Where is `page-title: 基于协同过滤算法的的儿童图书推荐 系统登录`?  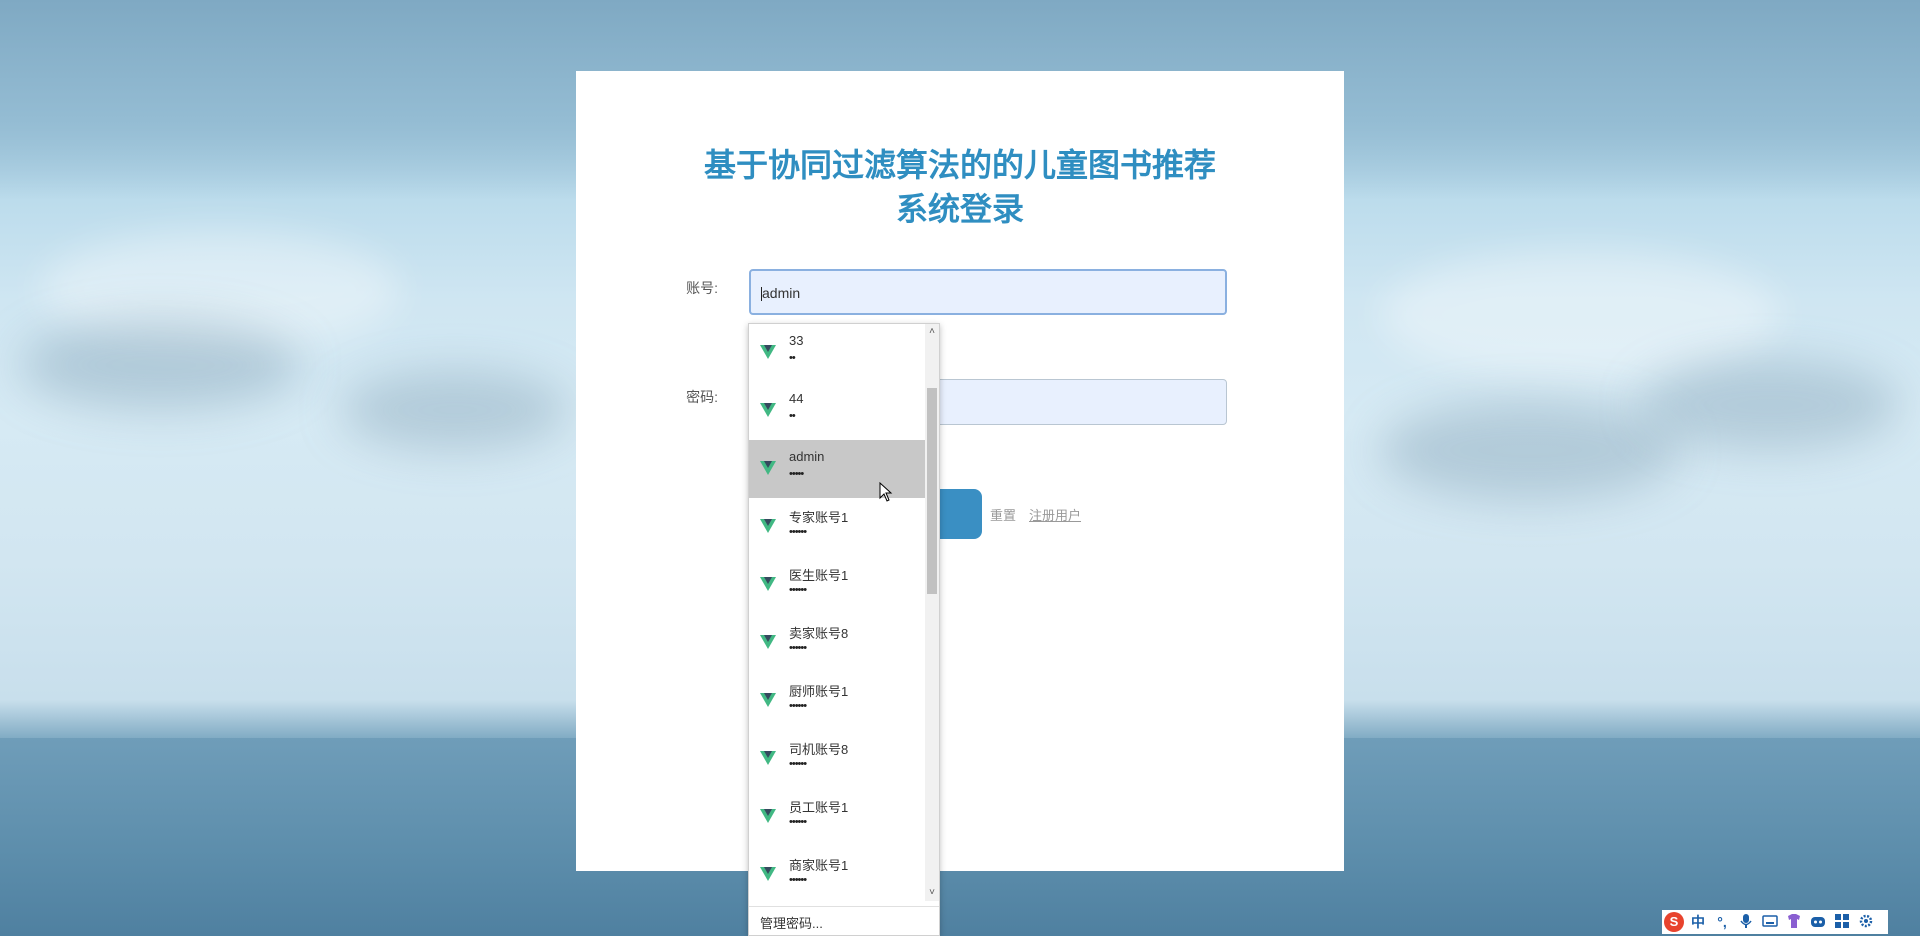 page-title: 基于协同过滤算法的的儿童图书推荐 系统登录 is located at coordinates (960, 187).